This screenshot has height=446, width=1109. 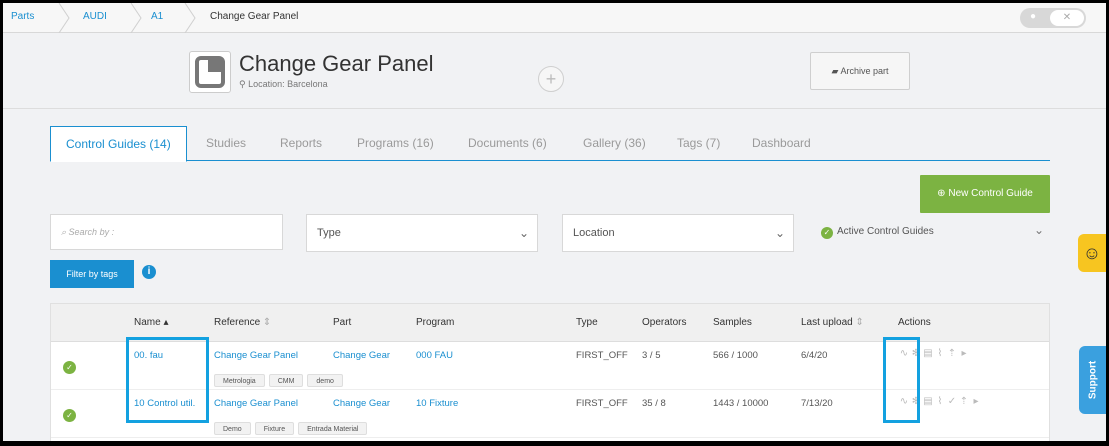 What do you see at coordinates (781, 143) in the screenshot?
I see `tab-dashboard: Dashboard` at bounding box center [781, 143].